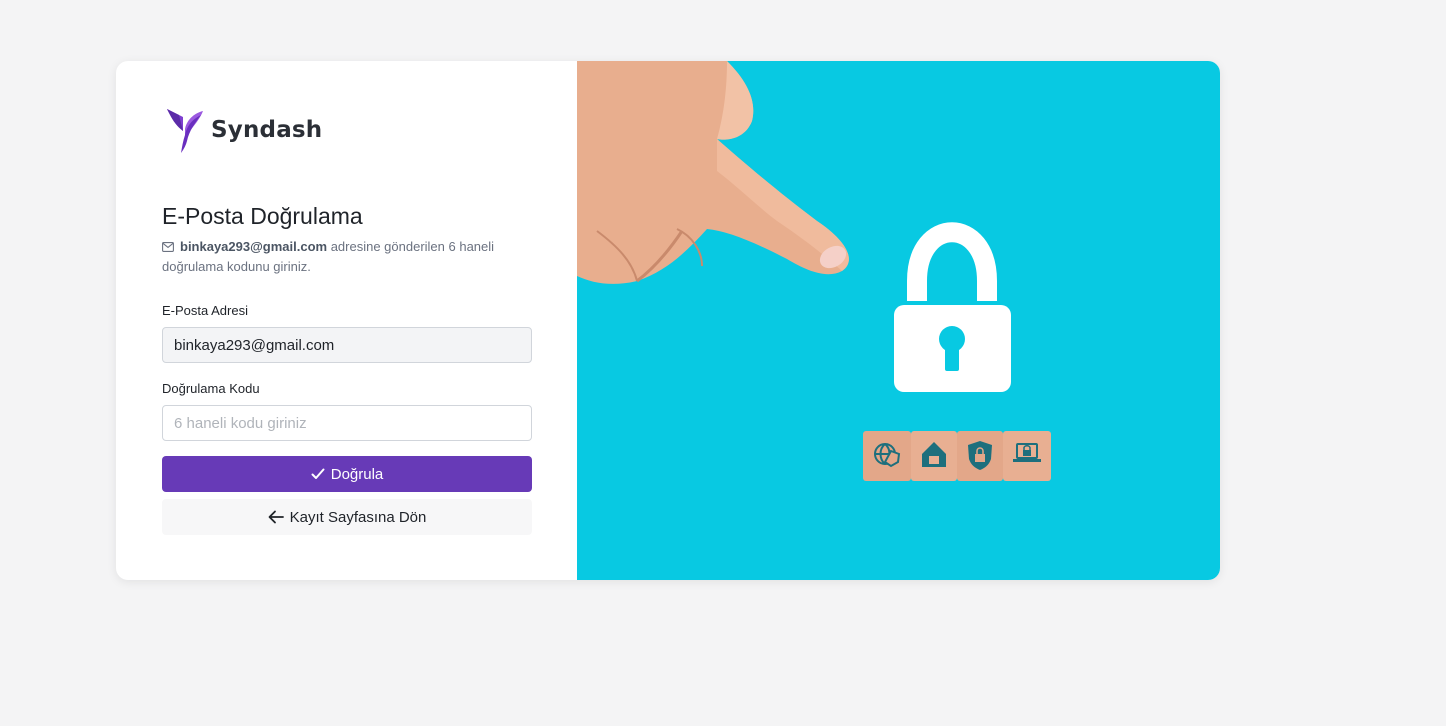 The height and width of the screenshot is (726, 1446). Describe the element at coordinates (952, 307) in the screenshot. I see `padlock-icon` at that location.